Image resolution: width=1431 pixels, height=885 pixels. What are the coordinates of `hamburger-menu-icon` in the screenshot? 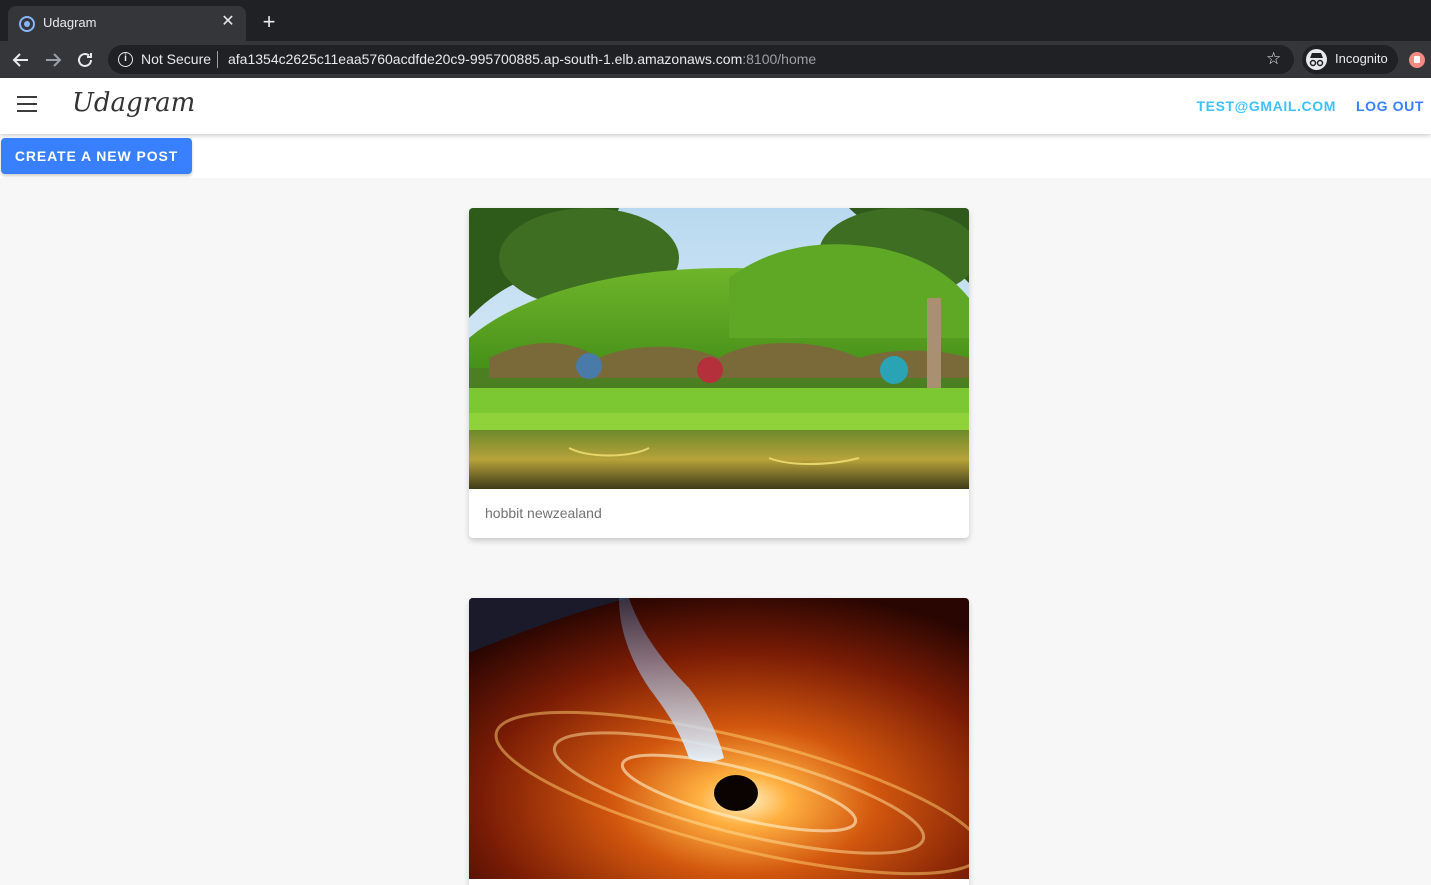 It's located at (27, 104).